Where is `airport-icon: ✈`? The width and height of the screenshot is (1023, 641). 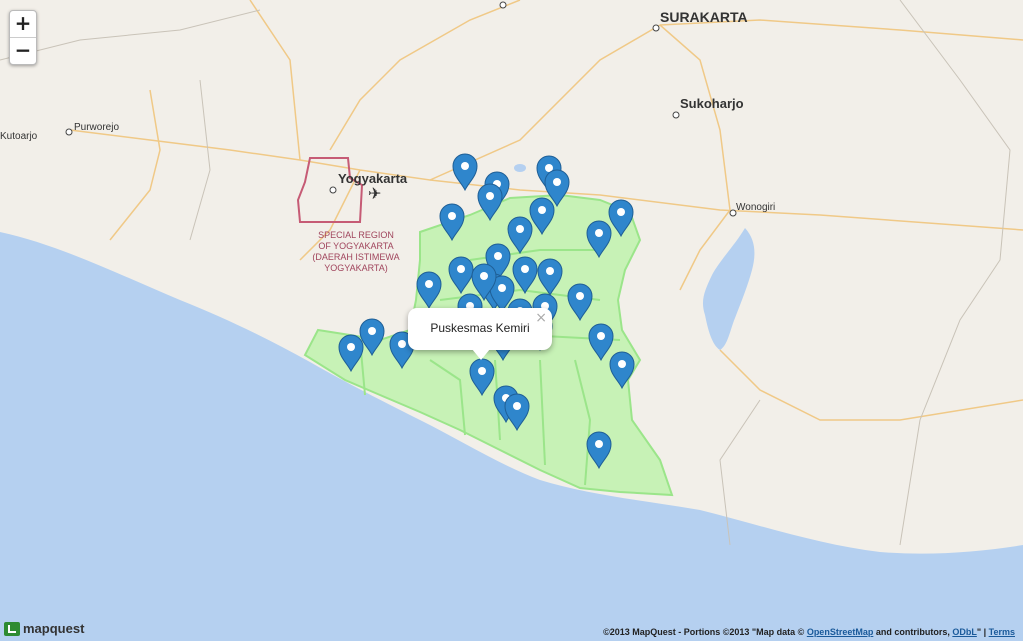 airport-icon: ✈ is located at coordinates (374, 193).